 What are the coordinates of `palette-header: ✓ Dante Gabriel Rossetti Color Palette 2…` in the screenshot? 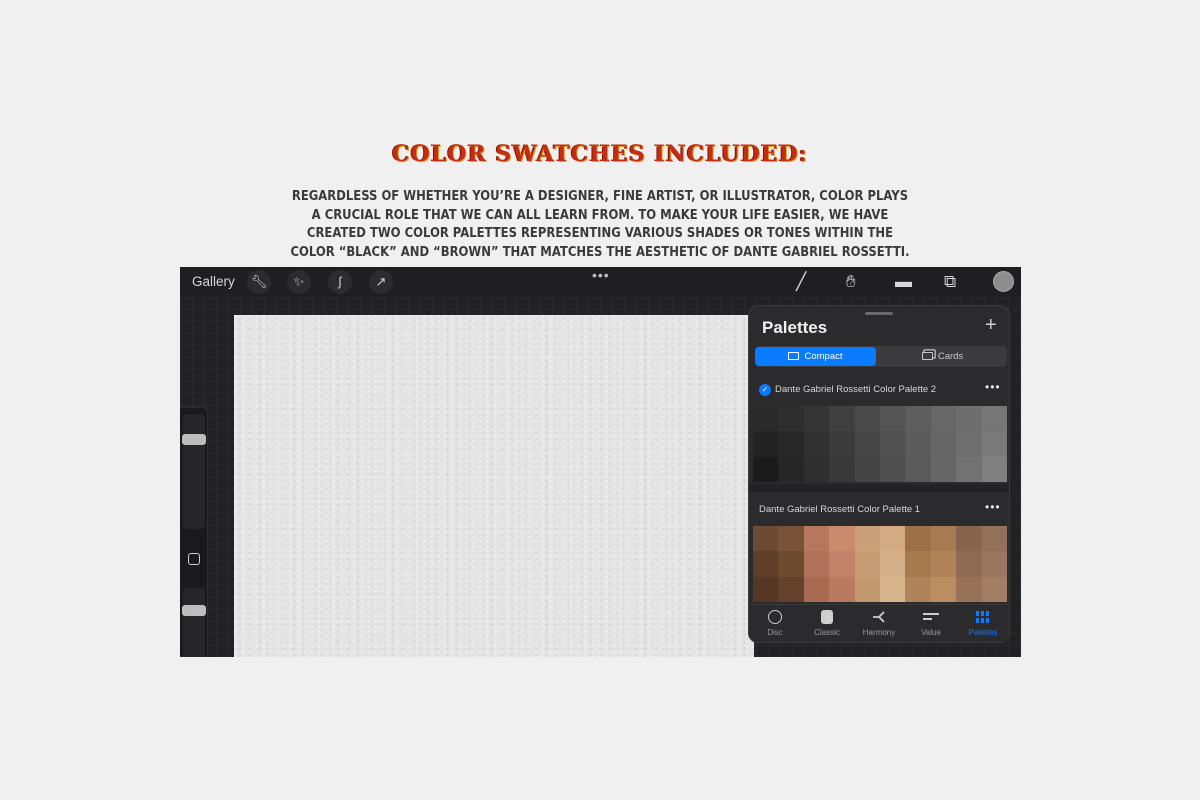 It's located at (879, 390).